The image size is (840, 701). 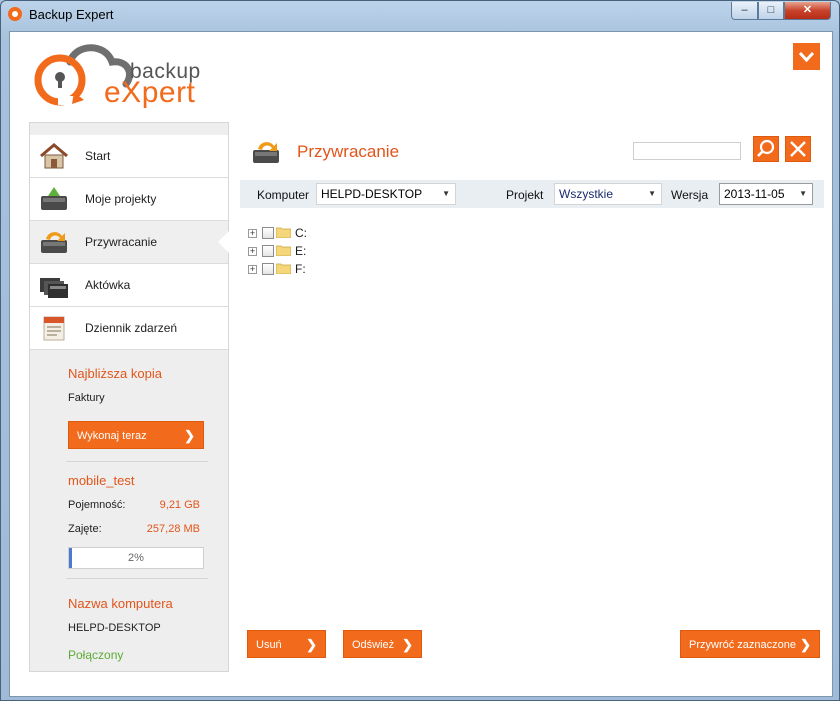 I want to click on chevron-down-icon, so click(x=806, y=57).